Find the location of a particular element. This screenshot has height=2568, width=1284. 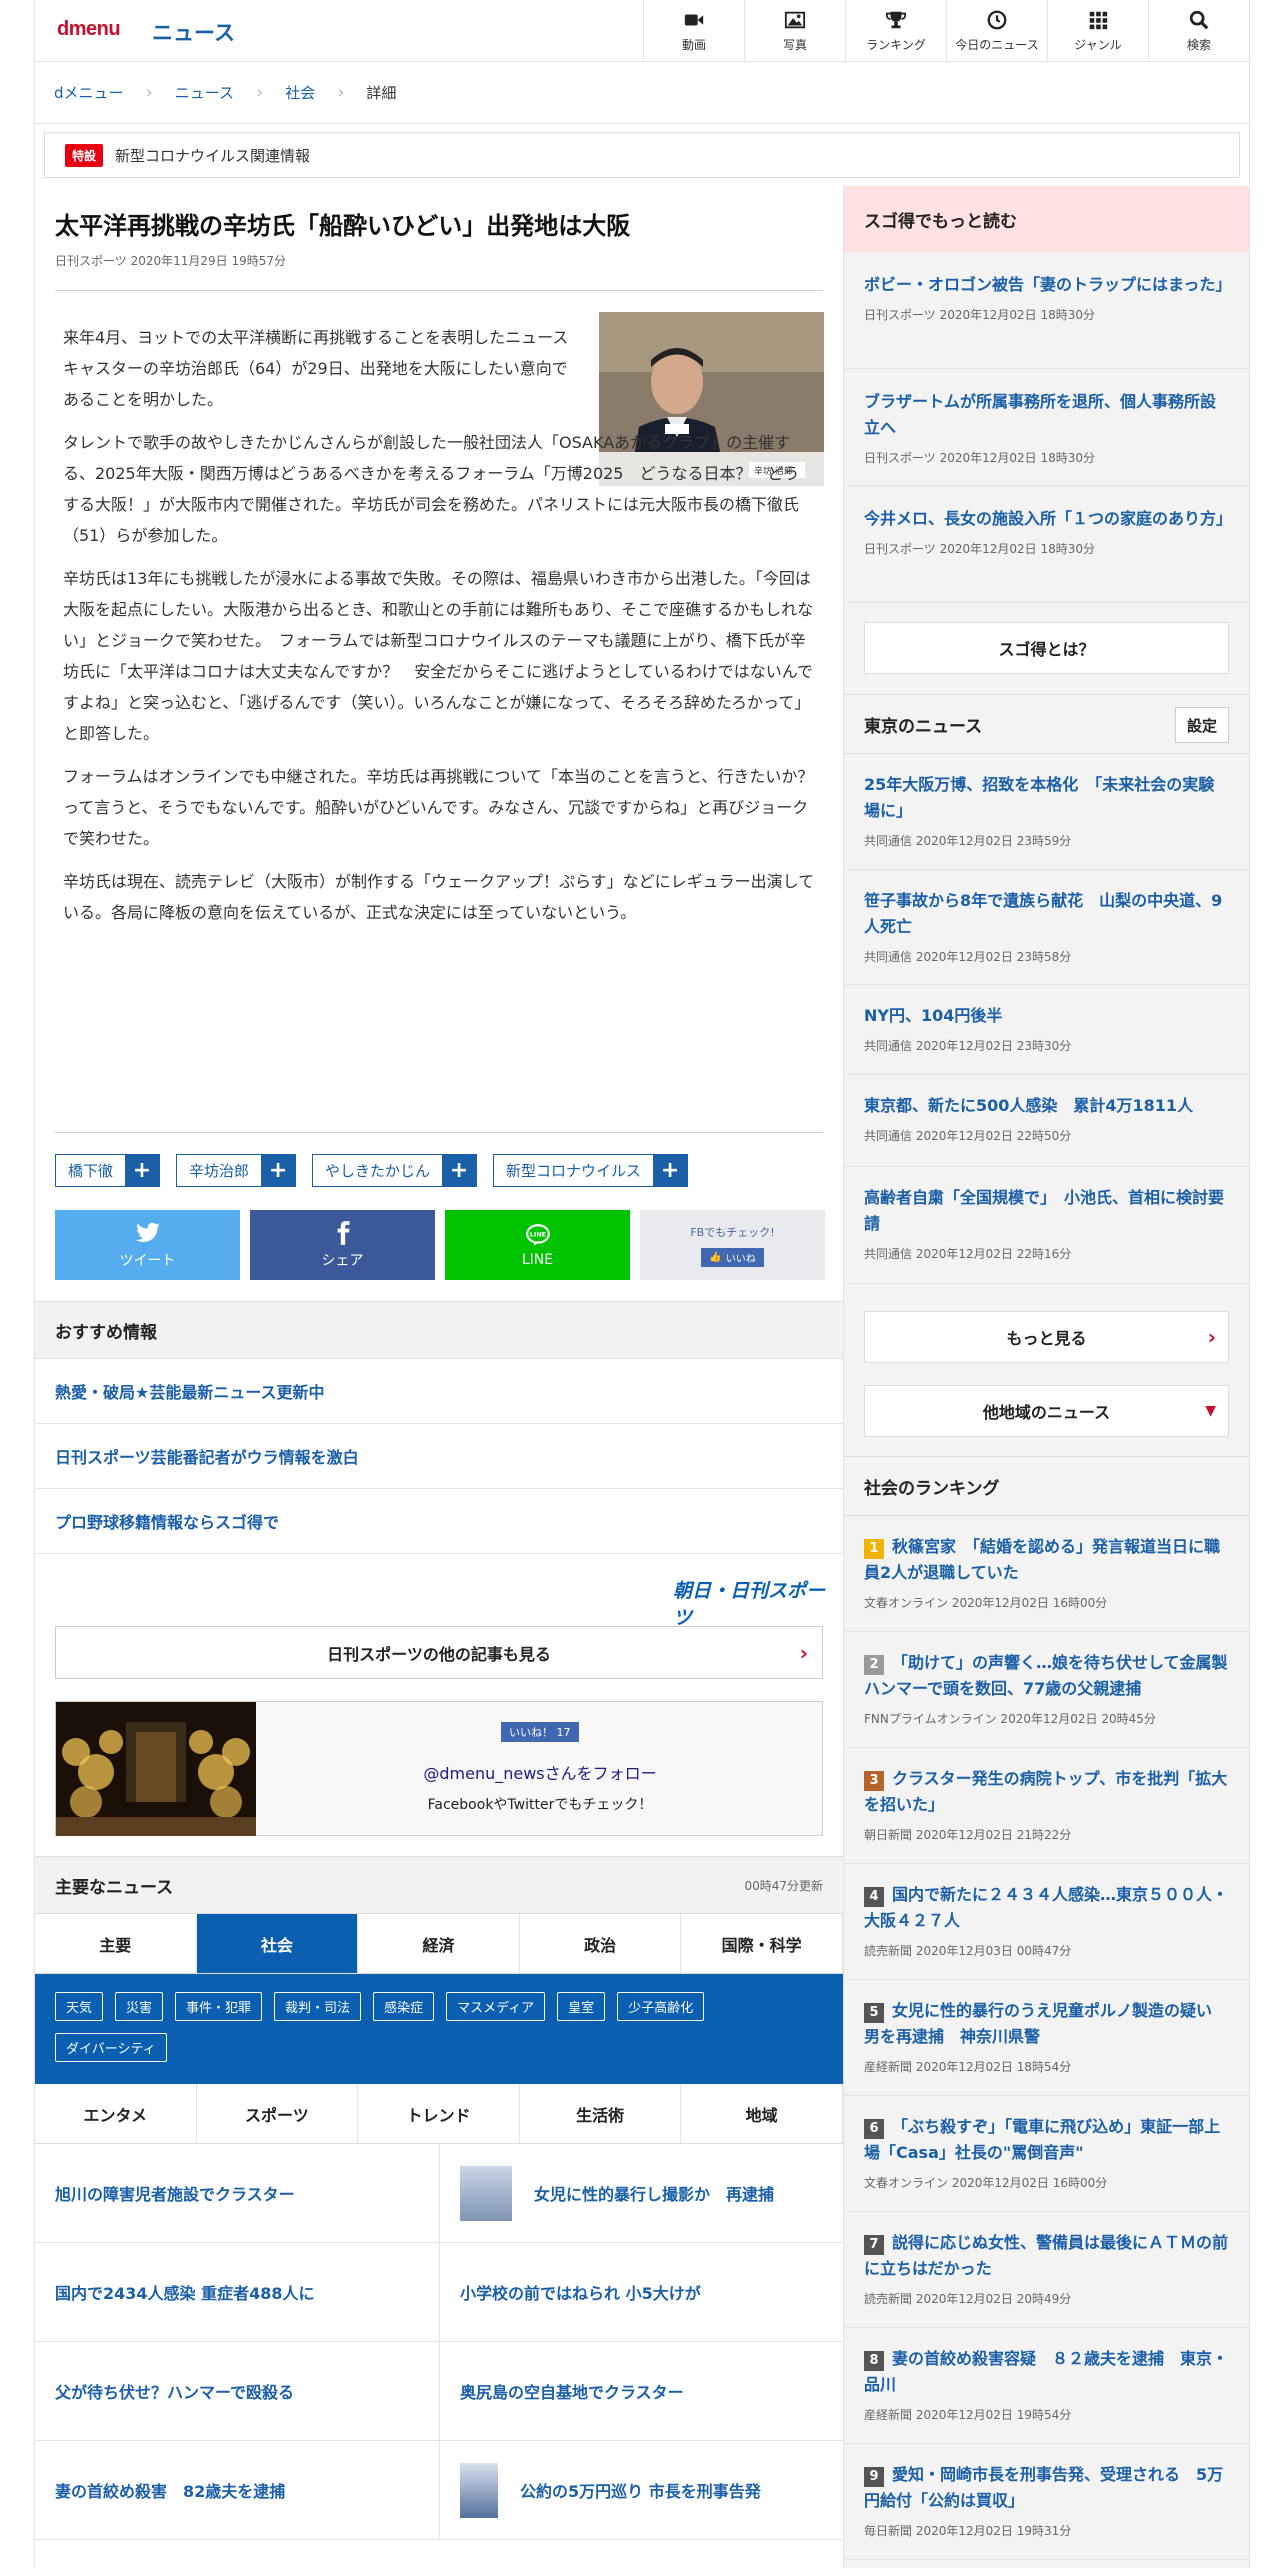

breadcrumb-dmenu: dメニュー is located at coordinates (89, 92).